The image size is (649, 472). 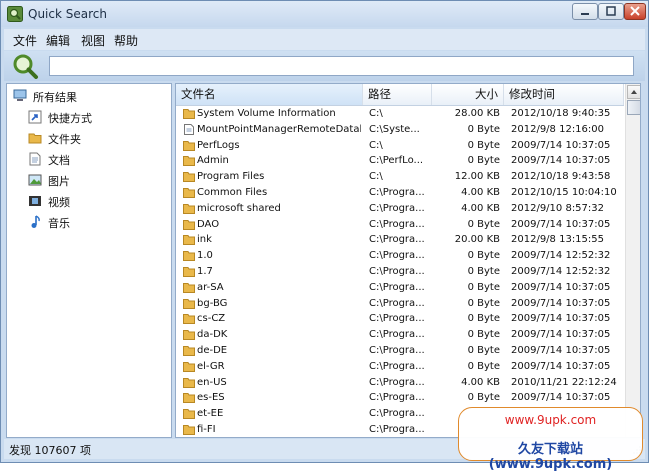 I want to click on file-icon, so click(x=189, y=129).